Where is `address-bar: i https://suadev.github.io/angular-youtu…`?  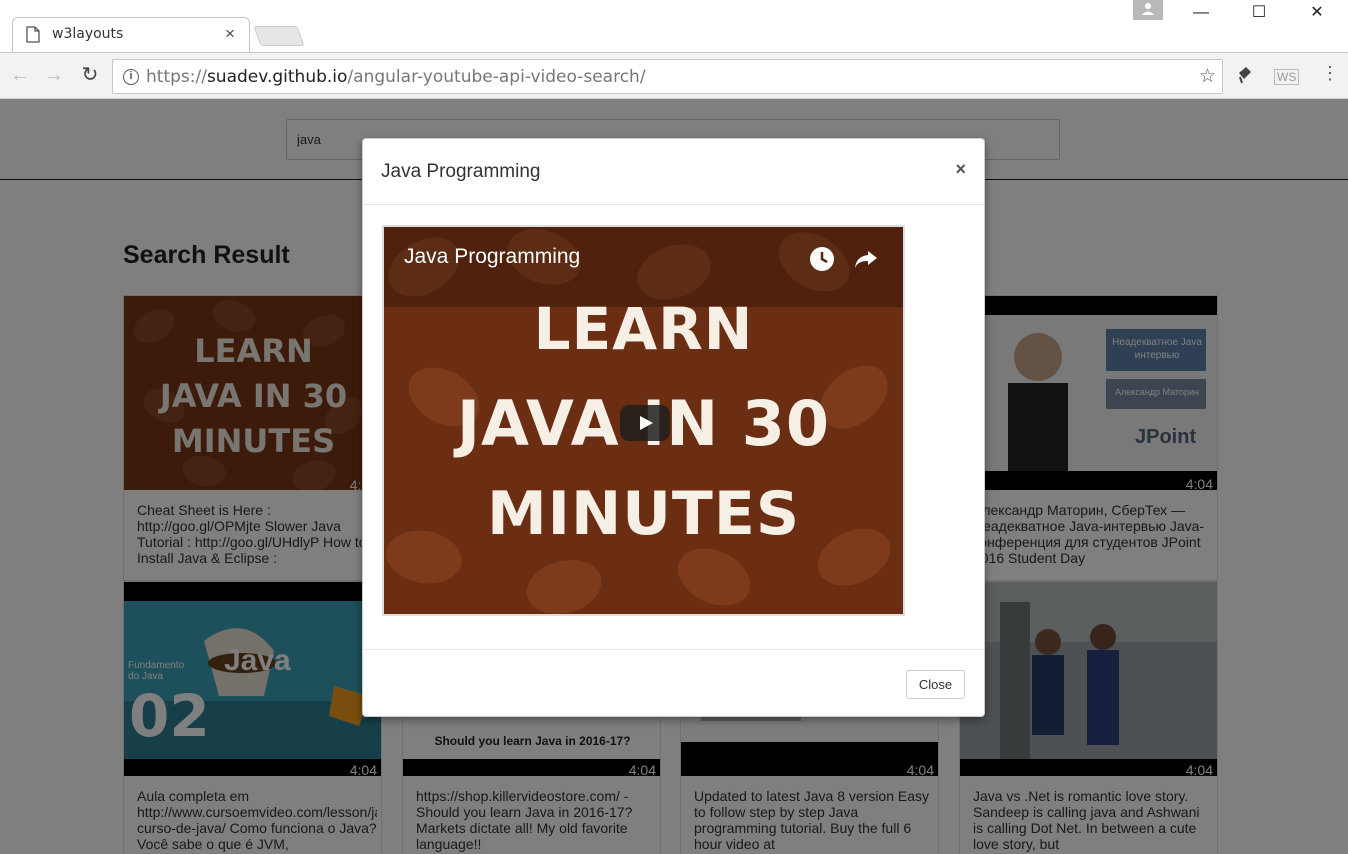 address-bar: i https://suadev.github.io/angular-youtu… is located at coordinates (667, 76).